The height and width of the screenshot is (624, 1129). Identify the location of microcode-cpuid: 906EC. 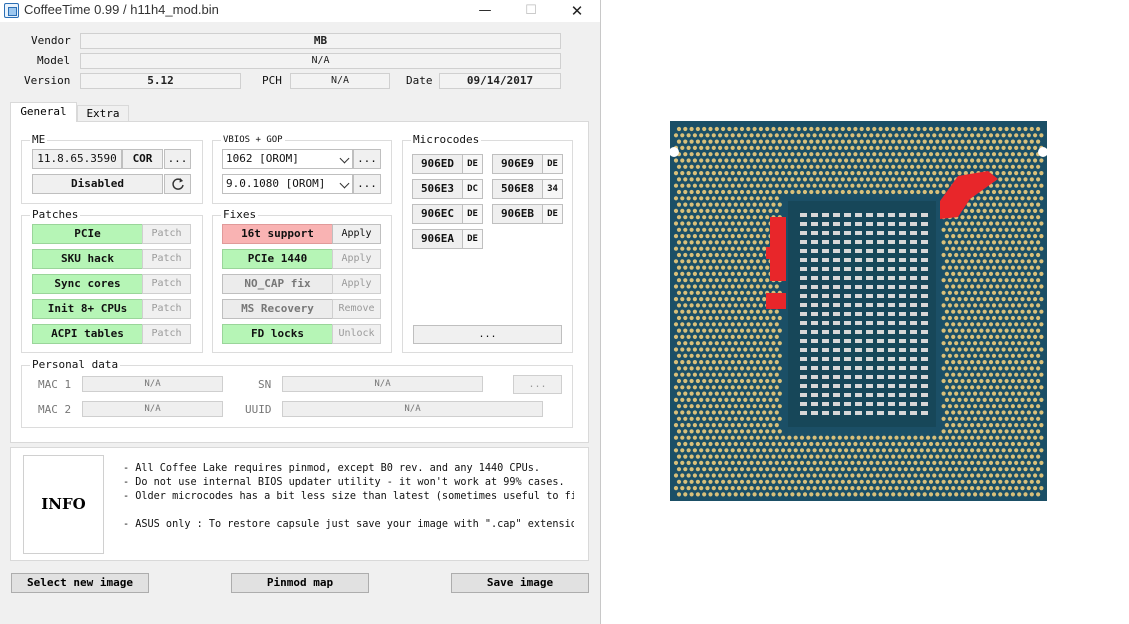
(437, 214).